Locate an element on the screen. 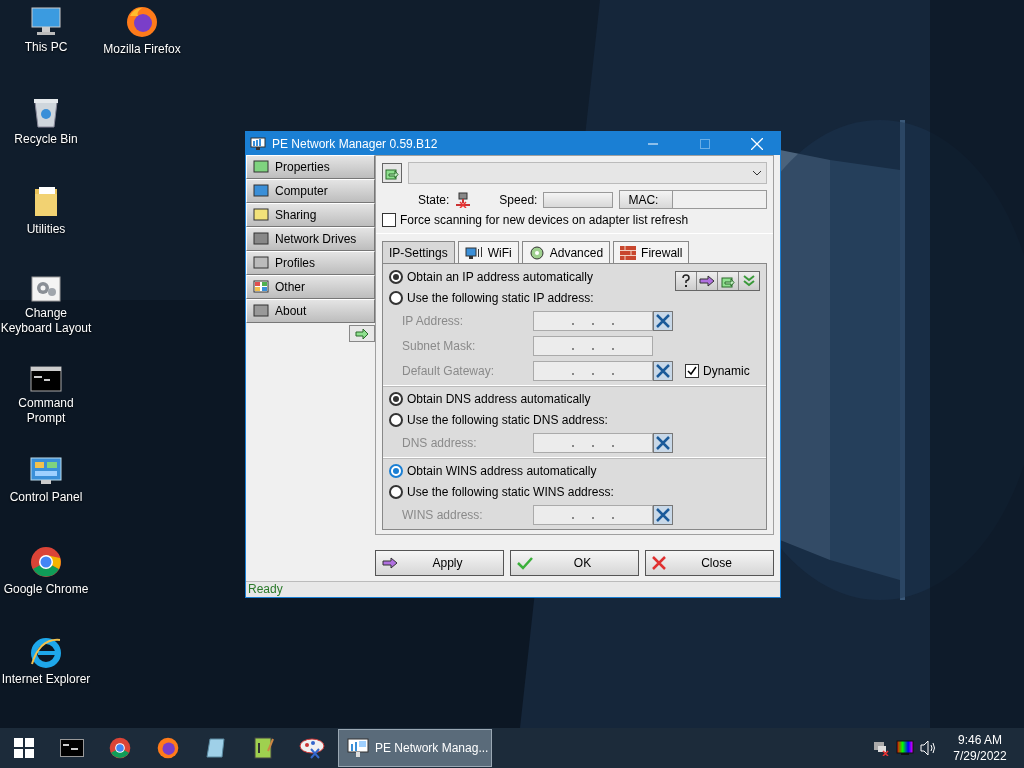 The height and width of the screenshot is (768, 1024). status-bar: Ready is located at coordinates (513, 589).